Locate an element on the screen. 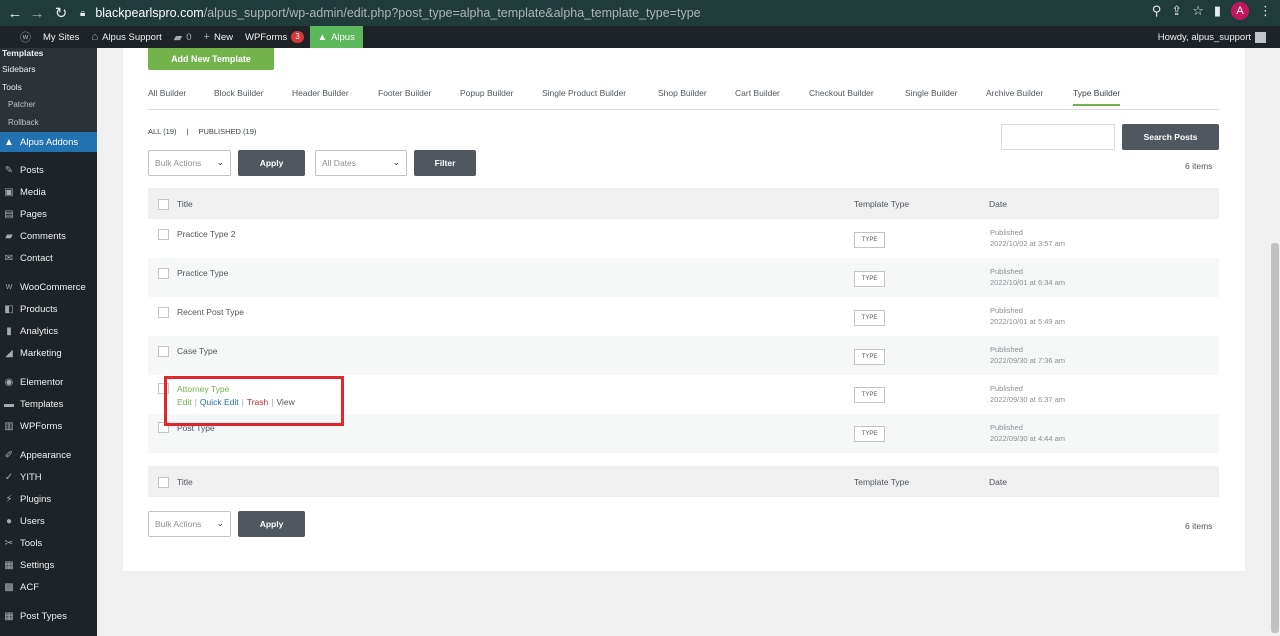 Image resolution: width=1280 pixels, height=636 pixels. sidebar-item-plugins: ⚡ Plugins is located at coordinates (48, 499).